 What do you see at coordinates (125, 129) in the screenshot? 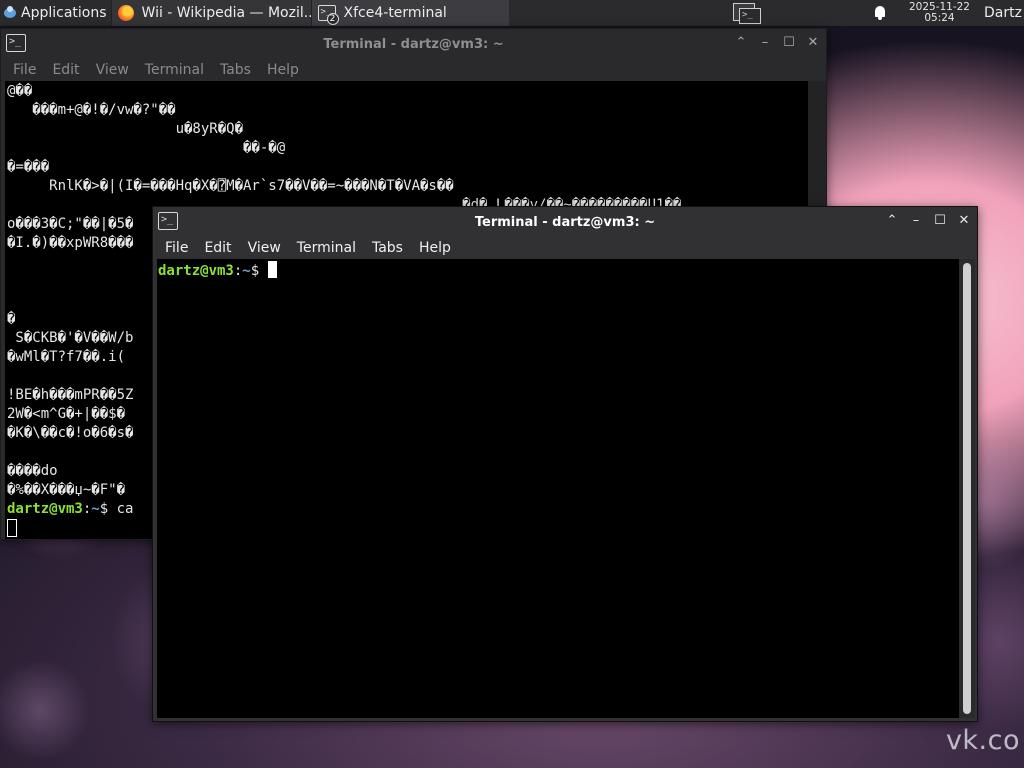
I see `output-line: u�8yR�Q�` at bounding box center [125, 129].